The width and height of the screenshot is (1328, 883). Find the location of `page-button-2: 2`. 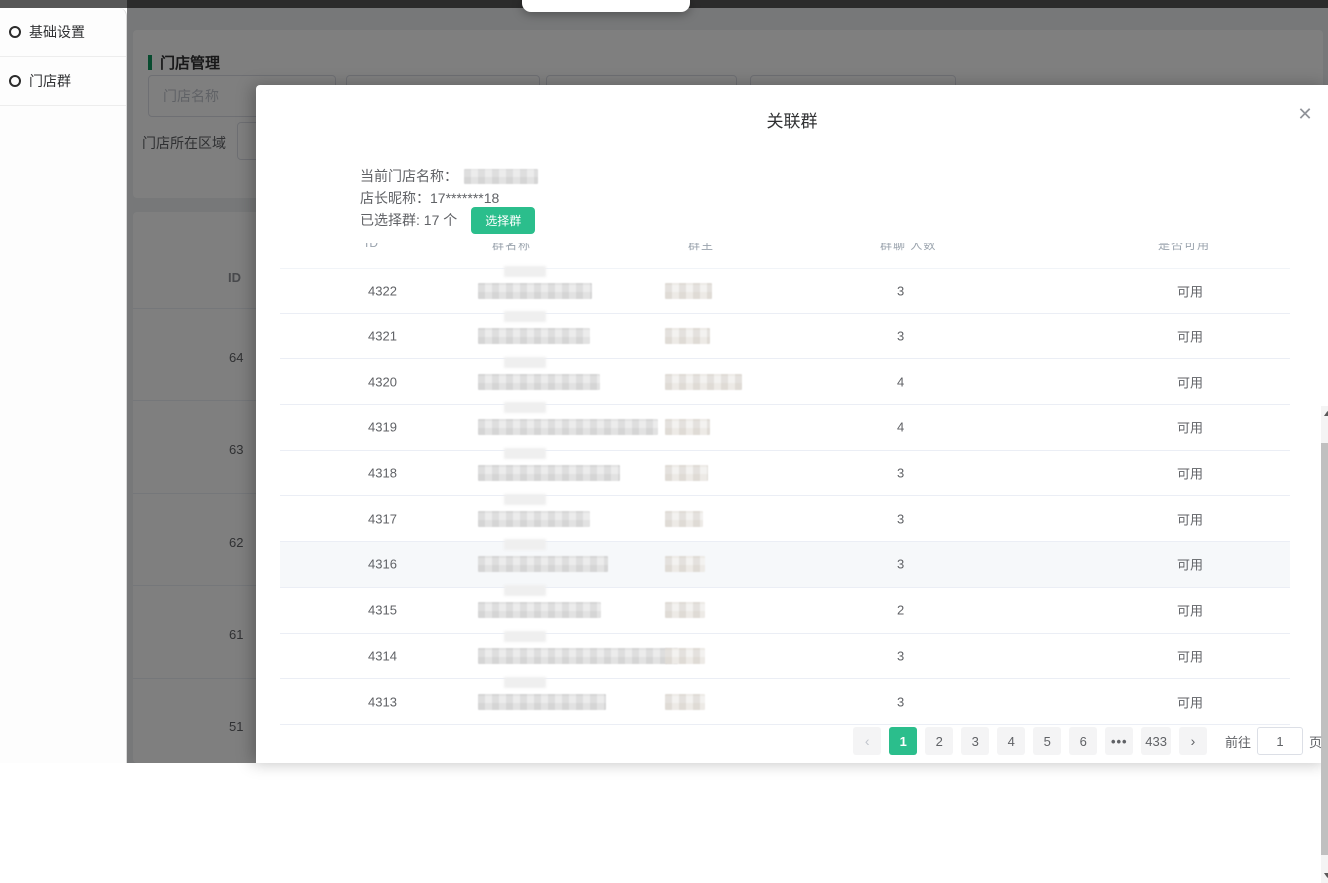

page-button-2: 2 is located at coordinates (939, 741).